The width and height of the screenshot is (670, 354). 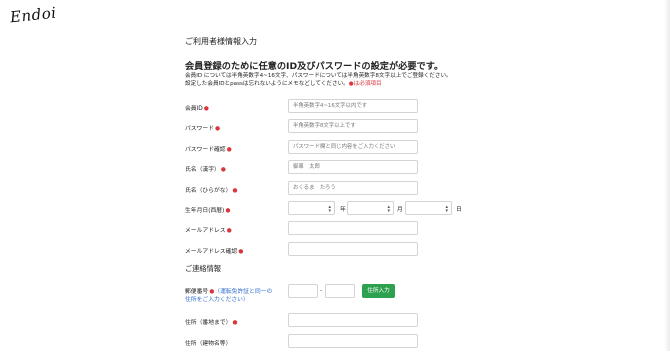 I want to click on password-confirm-row: パスワード確認● パスワード欄と同じ内容をご入力ください, so click(x=335, y=149).